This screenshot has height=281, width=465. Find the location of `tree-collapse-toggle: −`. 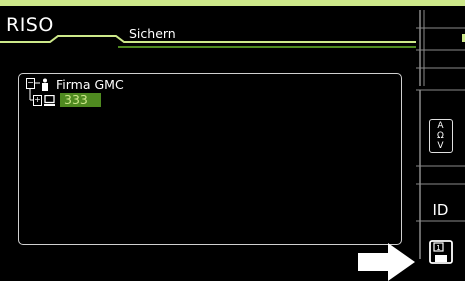

tree-collapse-toggle: − is located at coordinates (30, 83).